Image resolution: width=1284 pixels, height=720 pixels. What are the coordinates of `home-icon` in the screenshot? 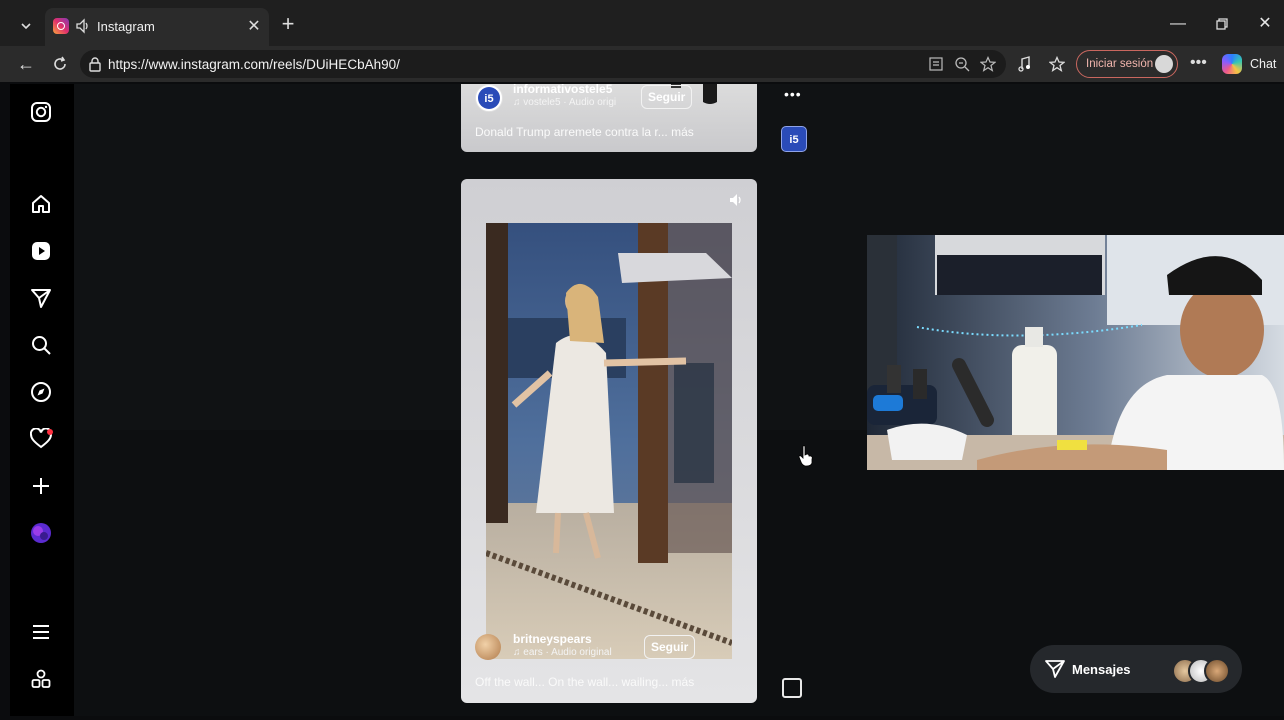 It's located at (42, 205).